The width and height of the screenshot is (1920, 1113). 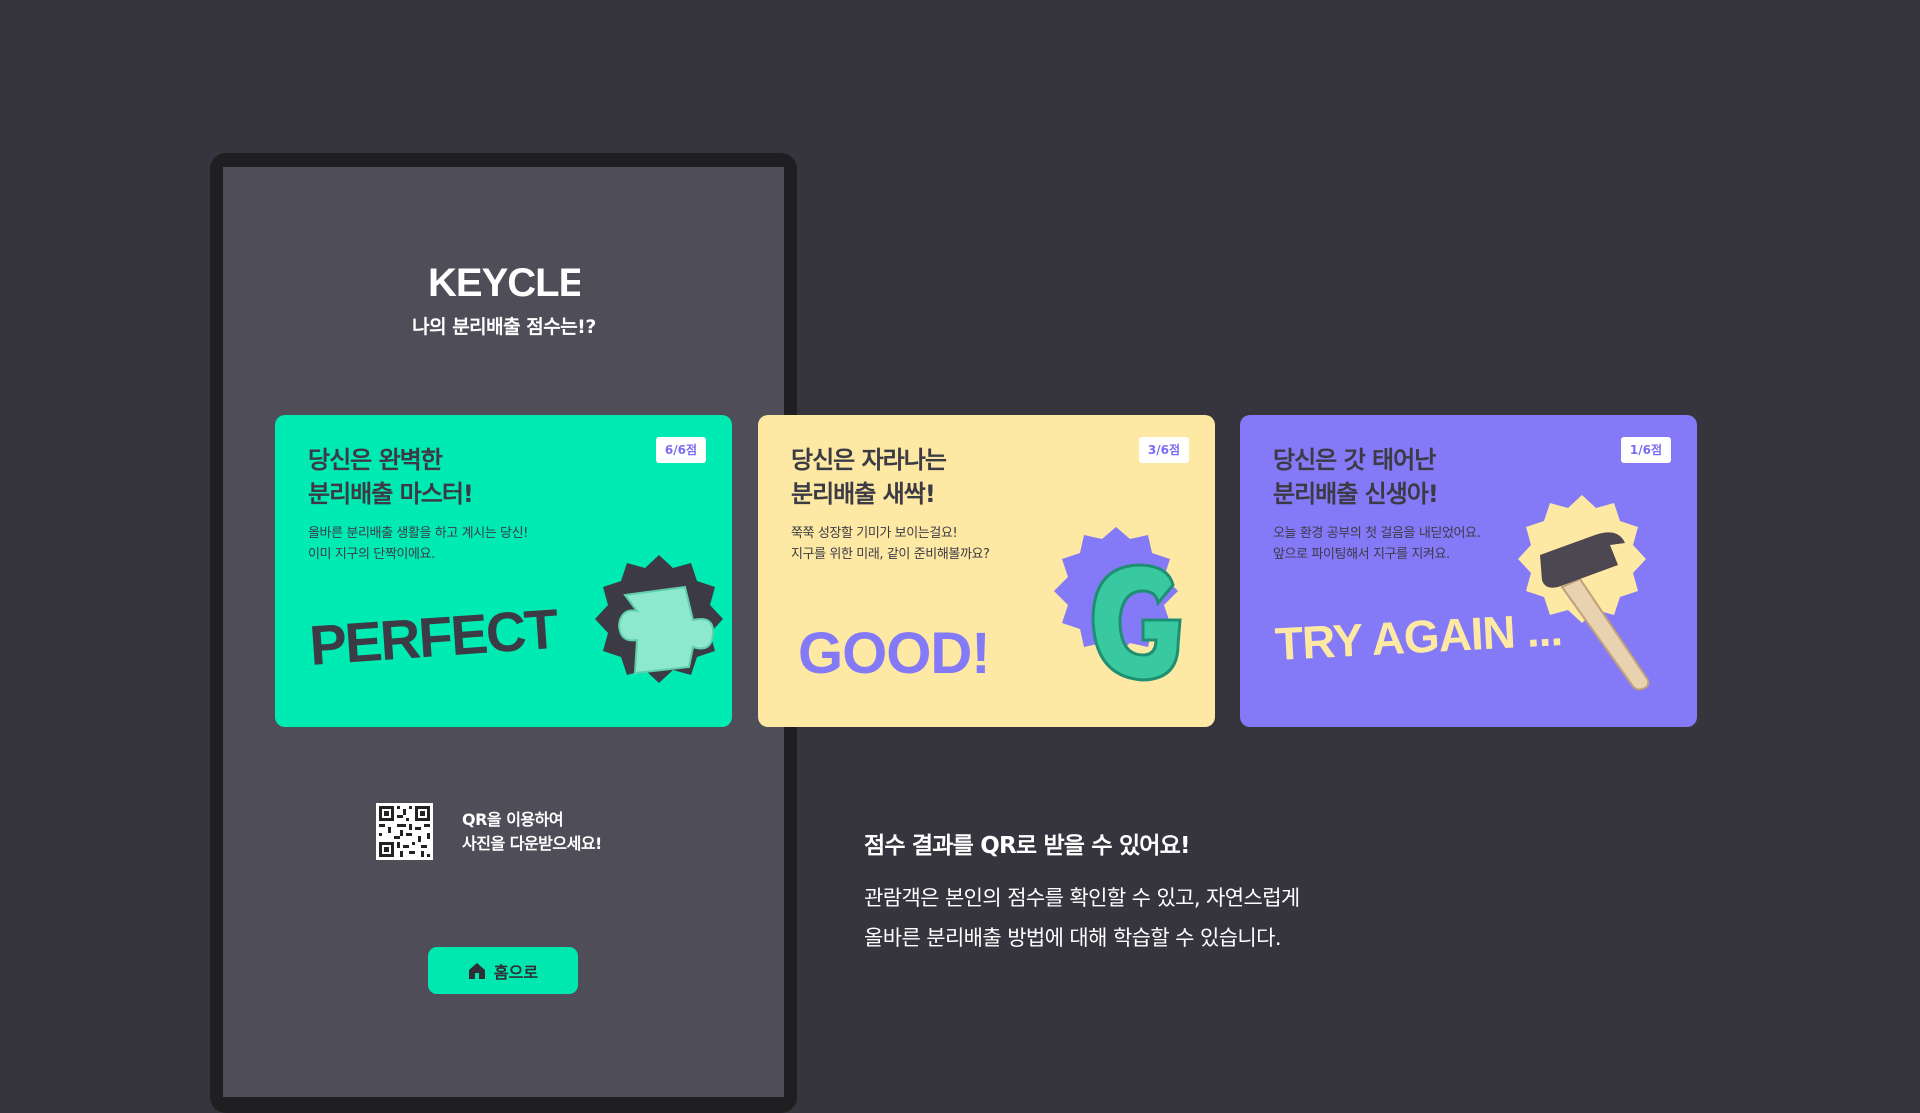 What do you see at coordinates (532, 831) in the screenshot?
I see `qr-instruction: QR을 이용하여 사진을 다운받으세요!` at bounding box center [532, 831].